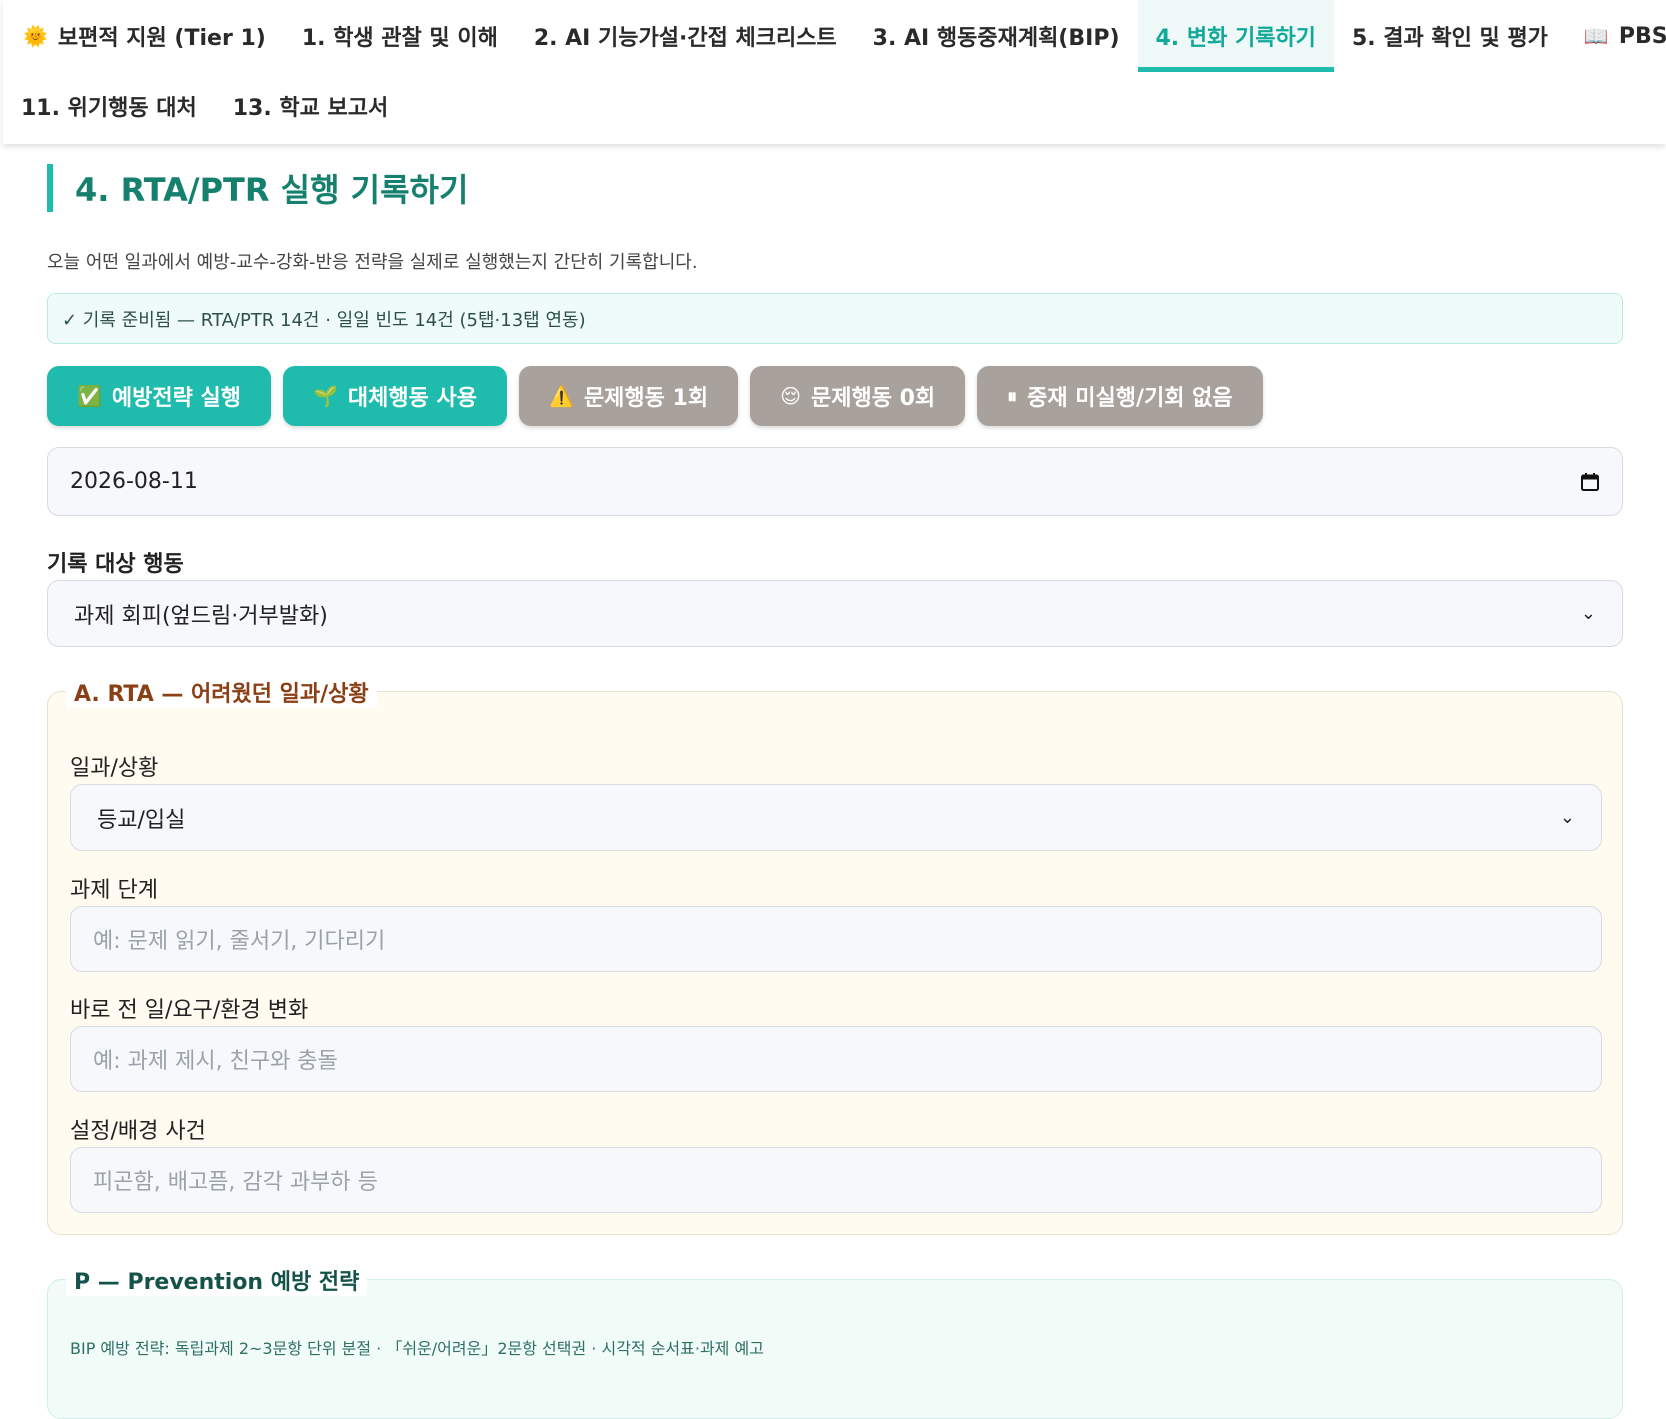  I want to click on relieved-face-icon: 😌, so click(790, 396).